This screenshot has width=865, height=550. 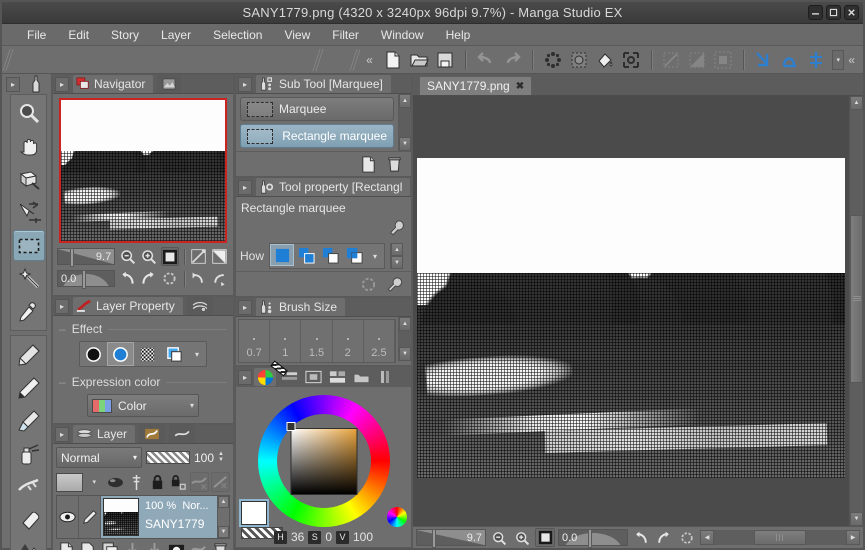 I want to click on pen-tool, so click(x=29, y=387).